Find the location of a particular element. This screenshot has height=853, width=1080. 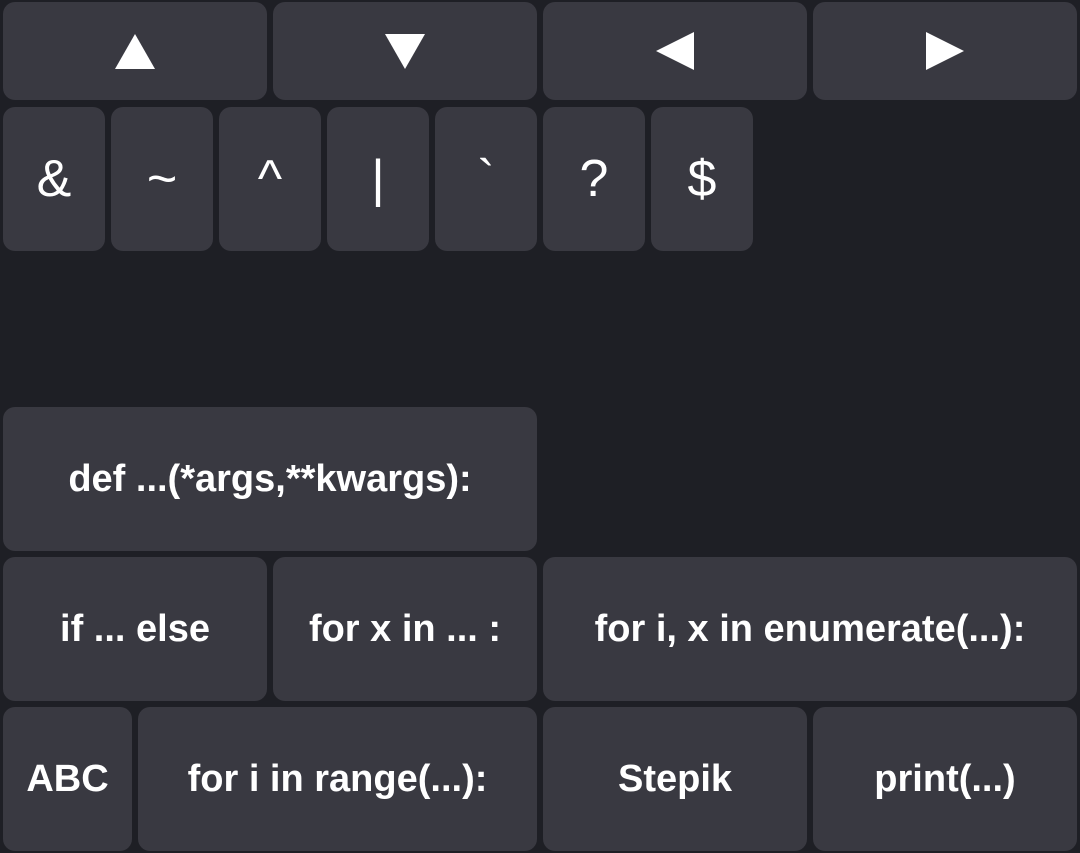

ampersand-key: & is located at coordinates (54, 179).